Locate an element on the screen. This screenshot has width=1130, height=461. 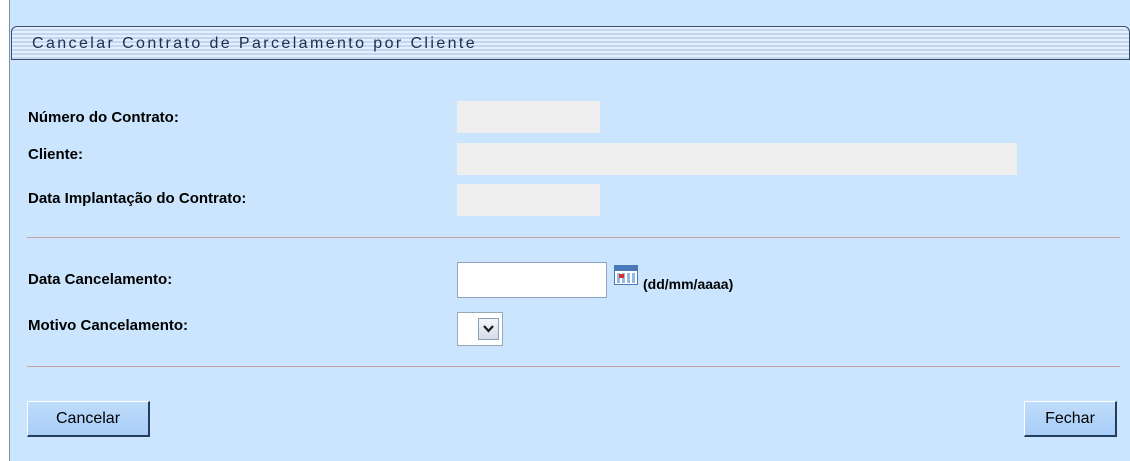
cliente-field is located at coordinates (737, 159).